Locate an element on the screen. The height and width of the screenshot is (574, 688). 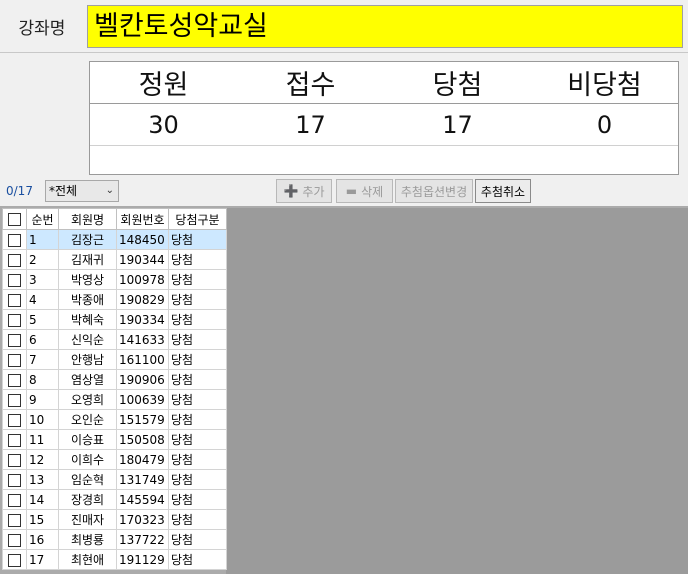
delete-button: ▬ 삭제 is located at coordinates (364, 191).